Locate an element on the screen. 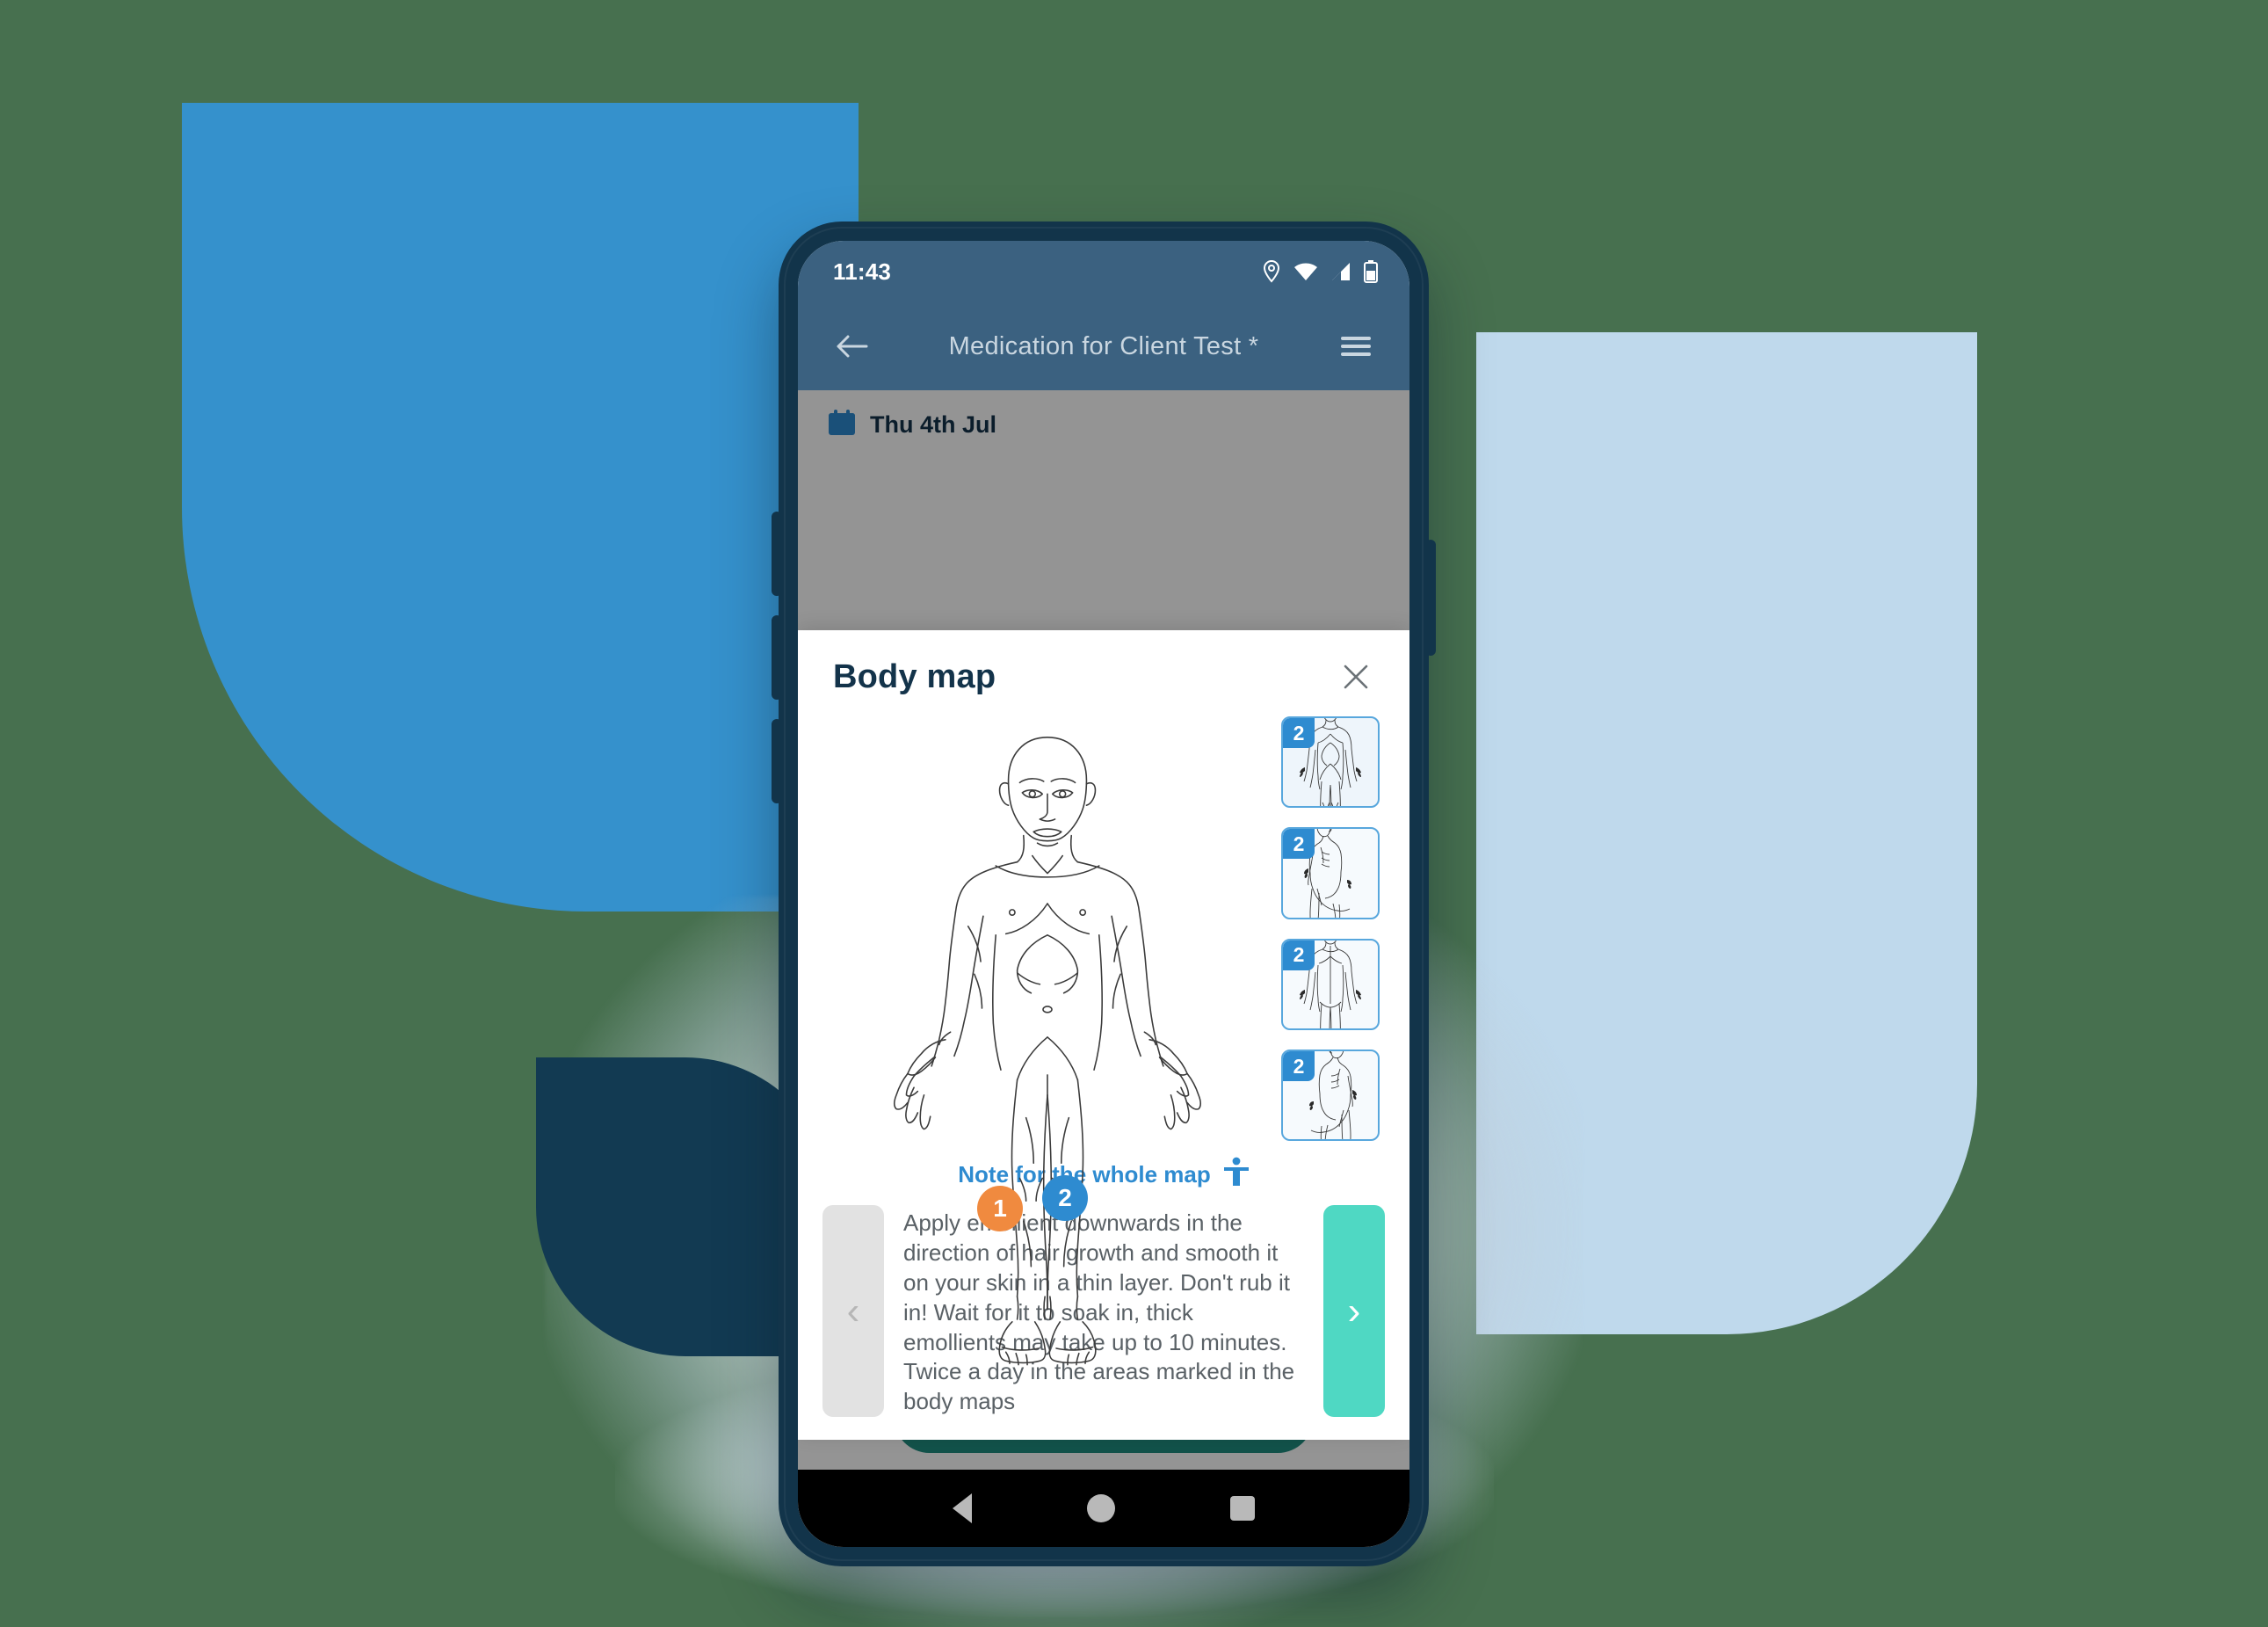 This screenshot has width=2268, height=1627. thumbnail-side-right-view: 2 is located at coordinates (1330, 873).